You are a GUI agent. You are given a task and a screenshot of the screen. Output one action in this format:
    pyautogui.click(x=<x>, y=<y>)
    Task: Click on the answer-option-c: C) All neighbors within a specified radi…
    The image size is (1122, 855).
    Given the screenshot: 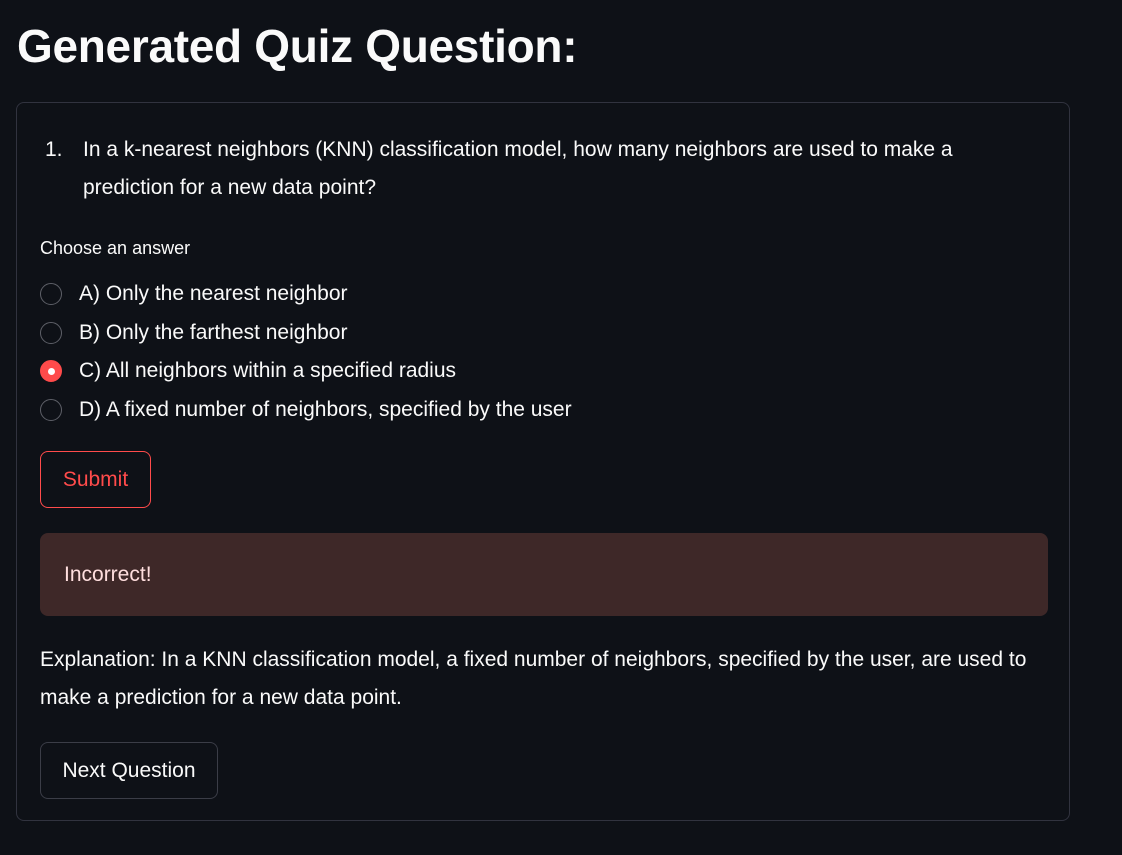 What is the action you would take?
    pyautogui.click(x=490, y=371)
    